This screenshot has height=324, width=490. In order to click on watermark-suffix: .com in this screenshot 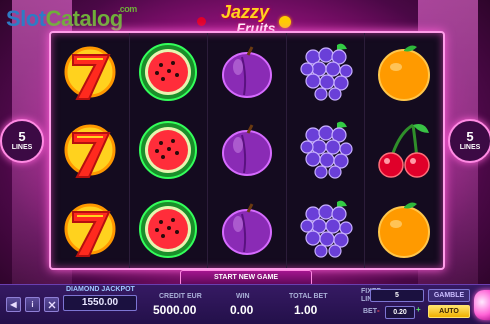, I will do `click(127, 9)`.